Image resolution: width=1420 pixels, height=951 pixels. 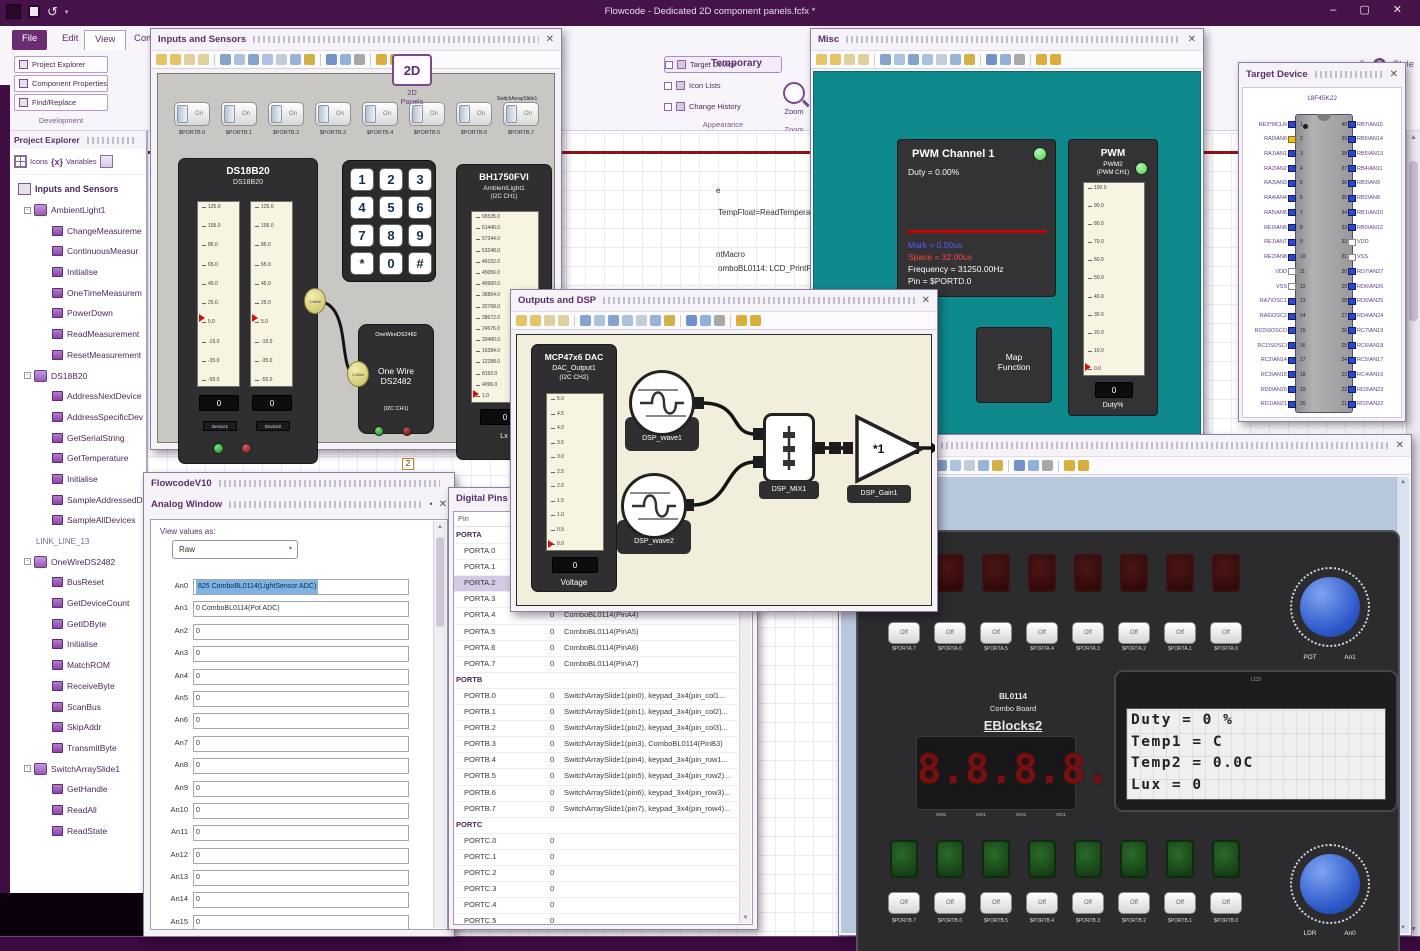 I want to click on digital-pin-row-PORTA.6: PORTA.6 0 ComboBL0114(PinA6), so click(x=596, y=649).